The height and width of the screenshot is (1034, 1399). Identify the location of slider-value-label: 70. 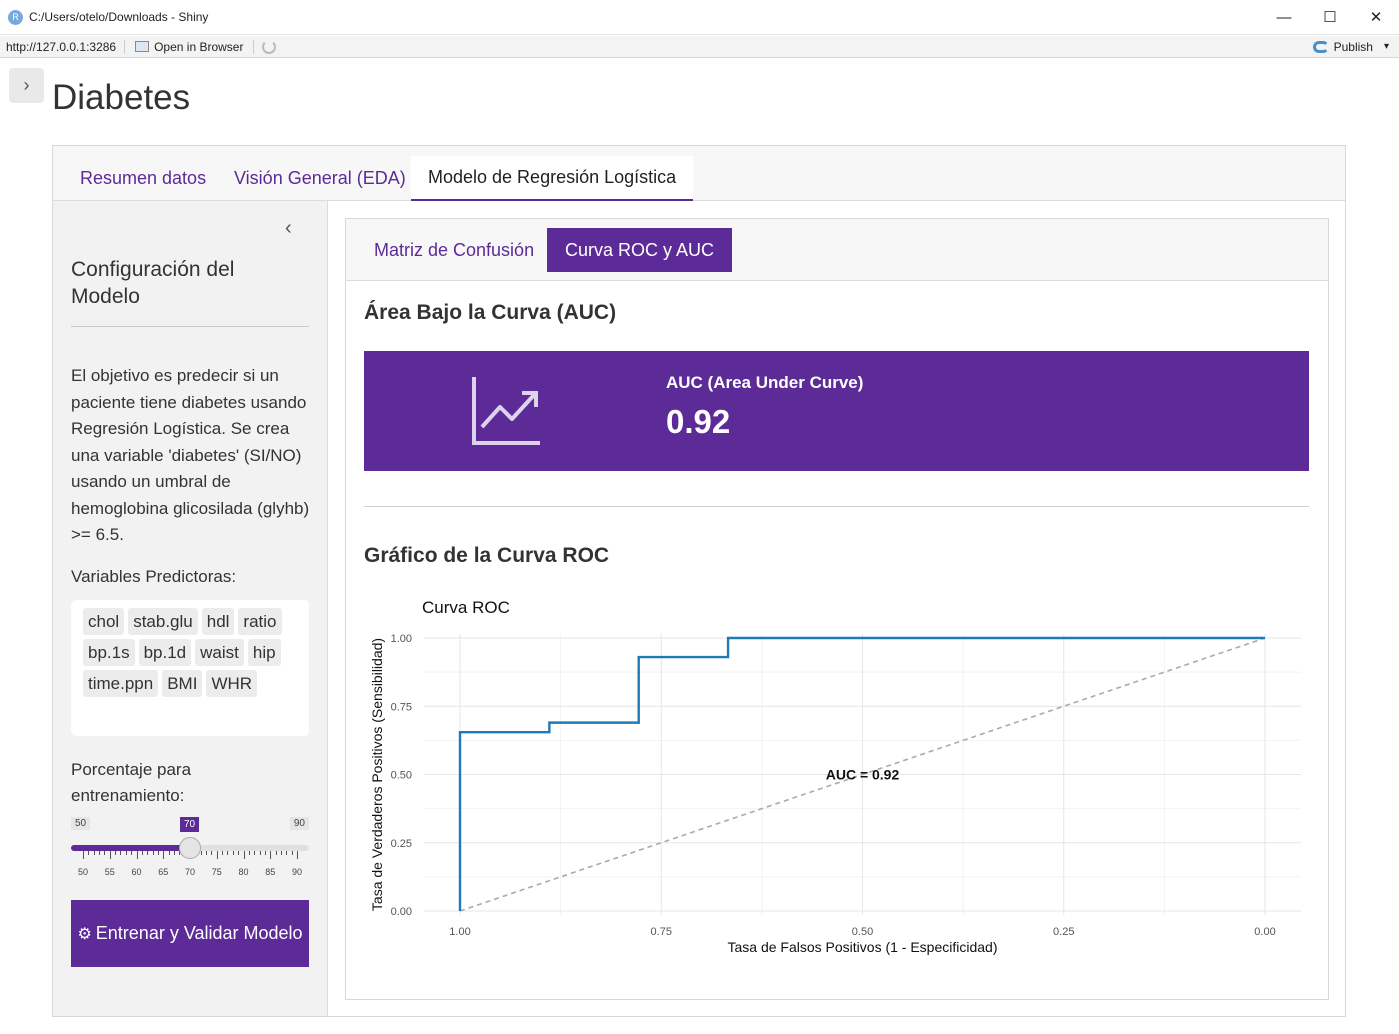
(190, 824).